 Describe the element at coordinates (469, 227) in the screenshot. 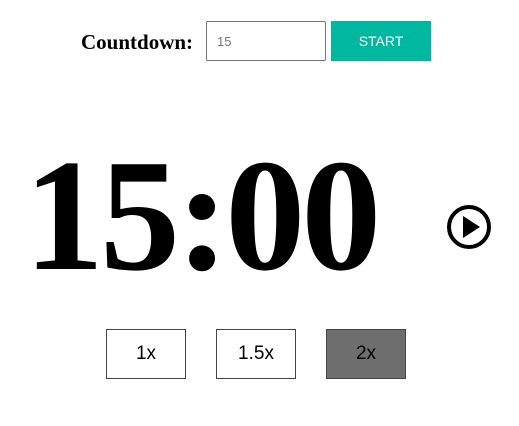

I see `play-circle-icon` at that location.